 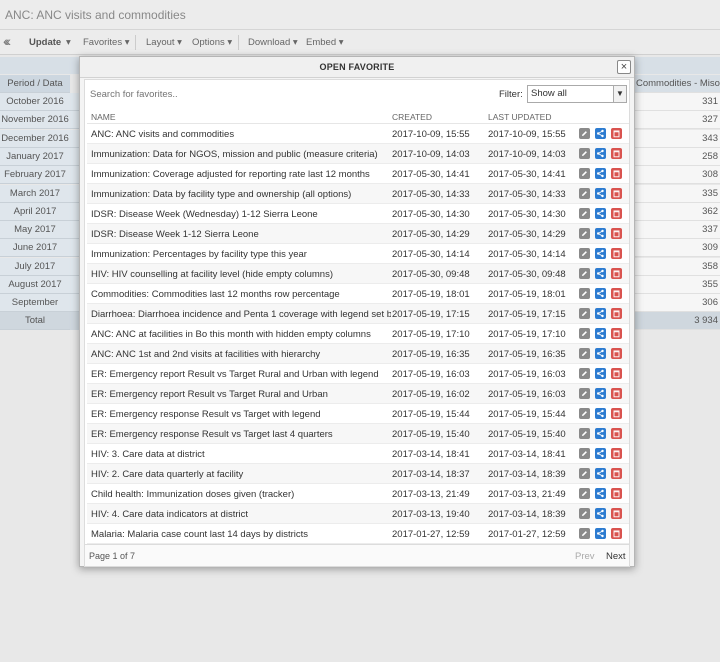 I want to click on close-icon: ×, so click(x=624, y=67).